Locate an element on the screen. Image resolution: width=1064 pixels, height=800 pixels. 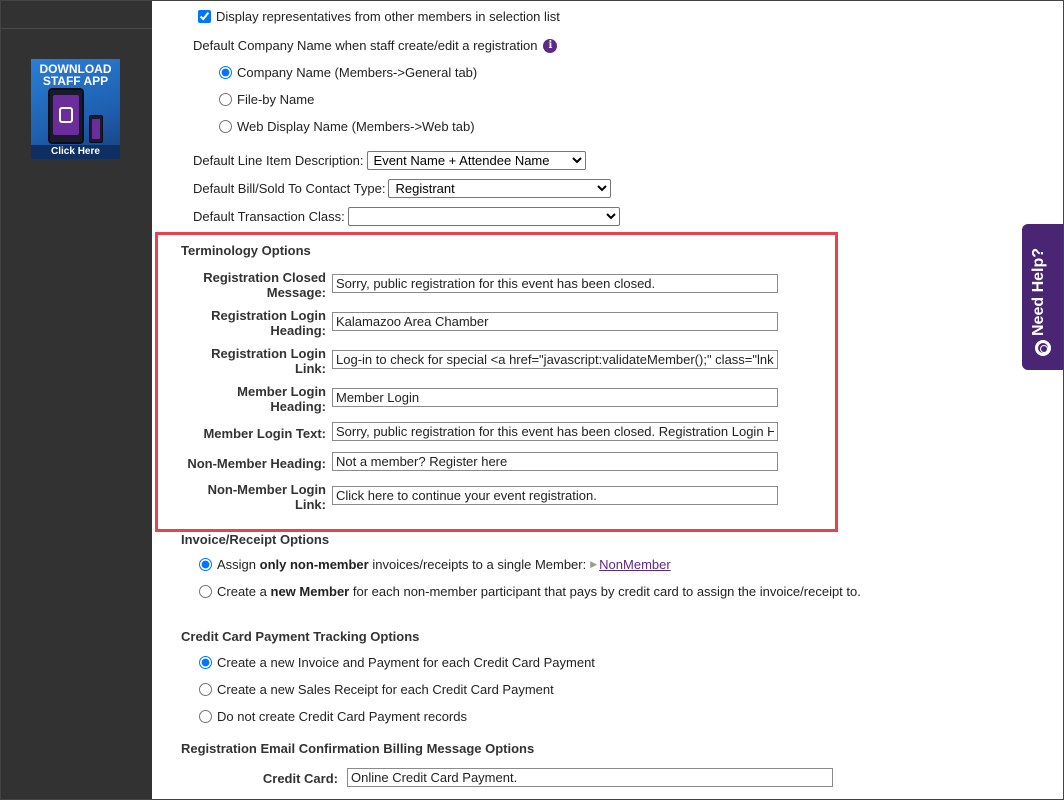
cc-sales-receipt-radio is located at coordinates (205, 689).